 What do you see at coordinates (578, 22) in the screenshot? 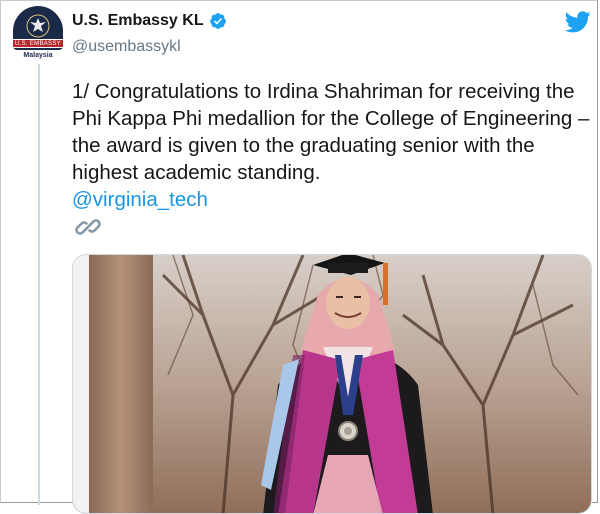
I see `twitter-bird-icon` at bounding box center [578, 22].